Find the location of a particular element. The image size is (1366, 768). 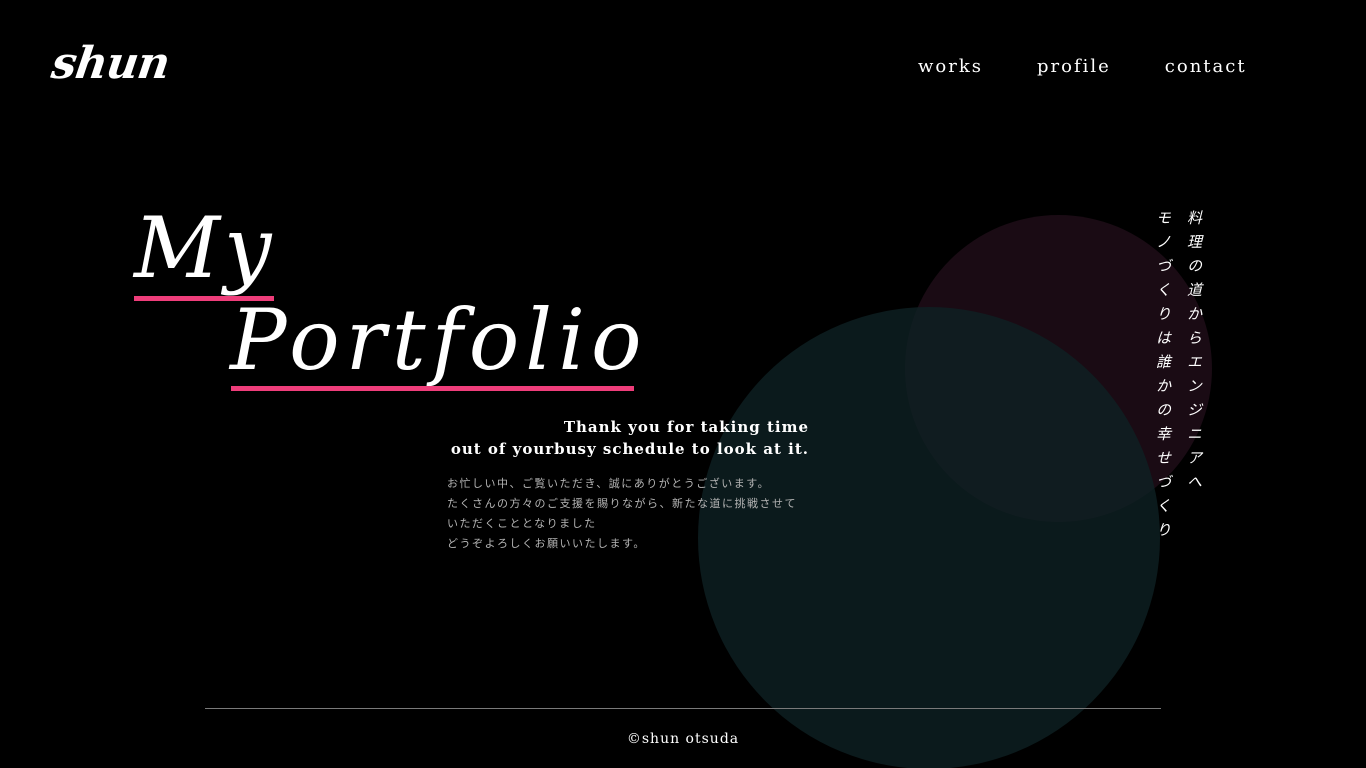

greeting-line: どうぞよろしくお願いいたします。 is located at coordinates (546, 543).